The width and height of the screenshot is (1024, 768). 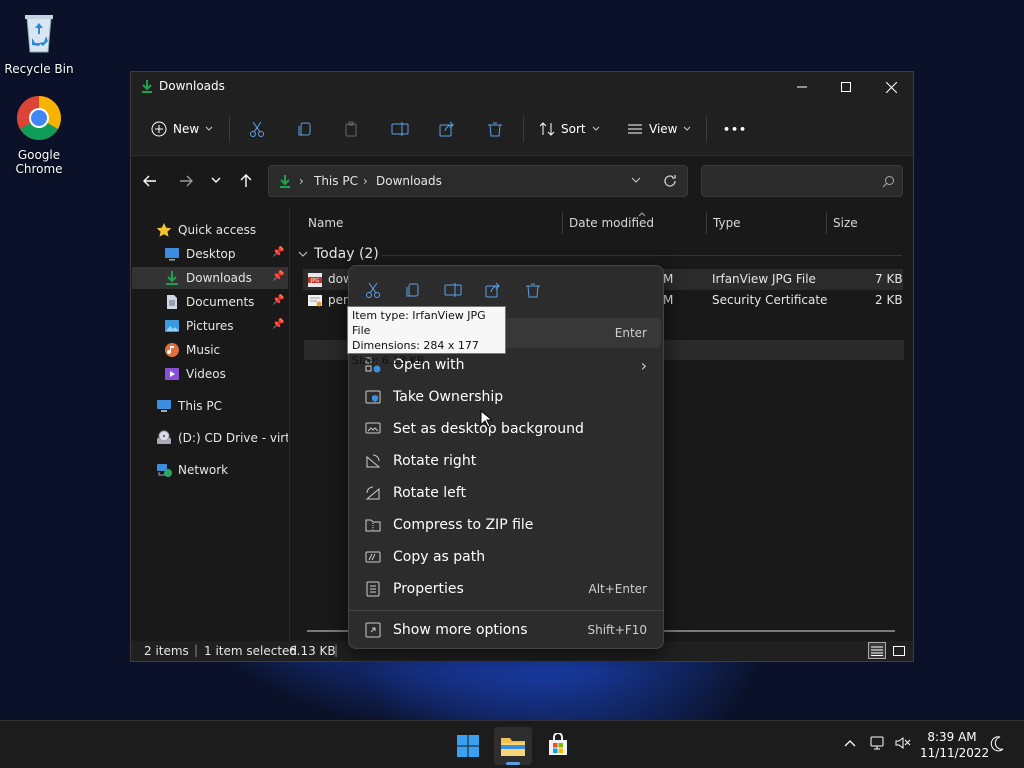 What do you see at coordinates (336, 181) in the screenshot?
I see `breadcrumb-this-pc: This PC` at bounding box center [336, 181].